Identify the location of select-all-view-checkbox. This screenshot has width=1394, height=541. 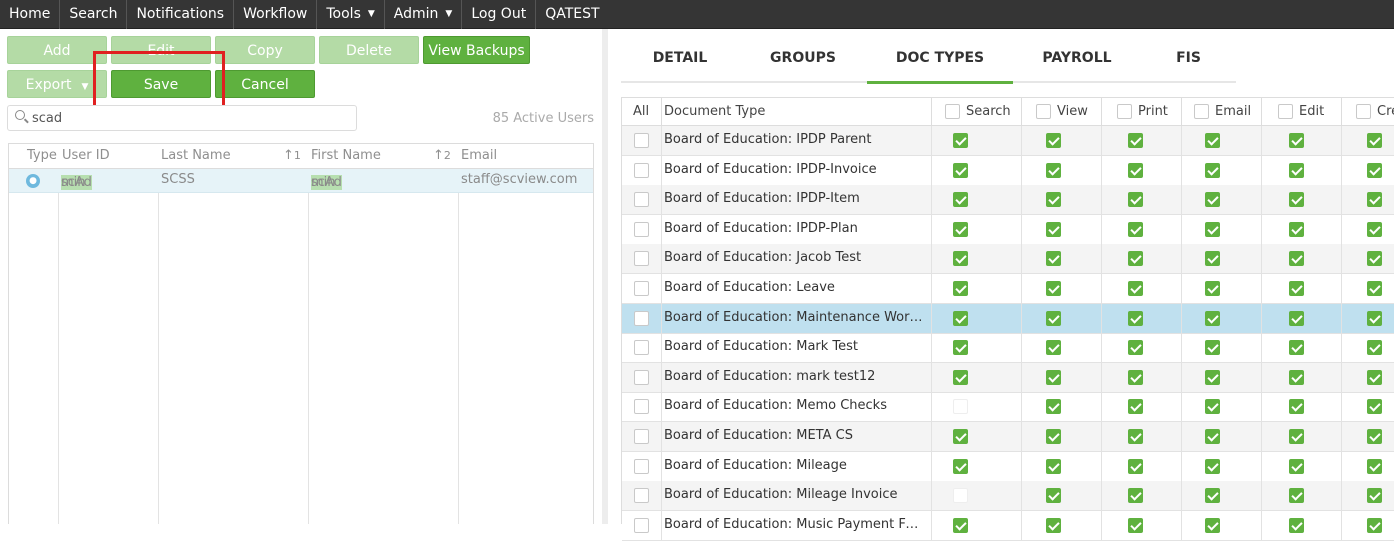
(1043, 111).